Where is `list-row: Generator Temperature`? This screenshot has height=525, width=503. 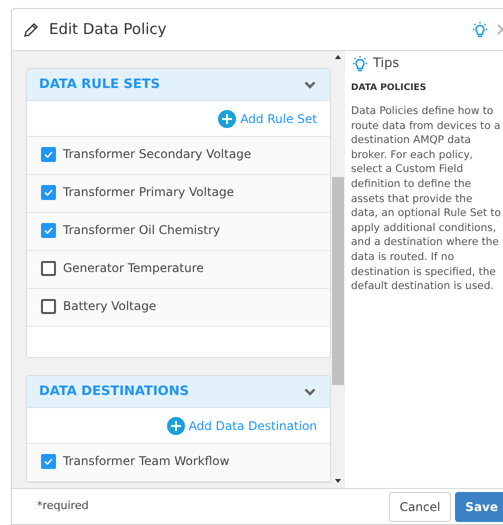 list-row: Generator Temperature is located at coordinates (178, 270).